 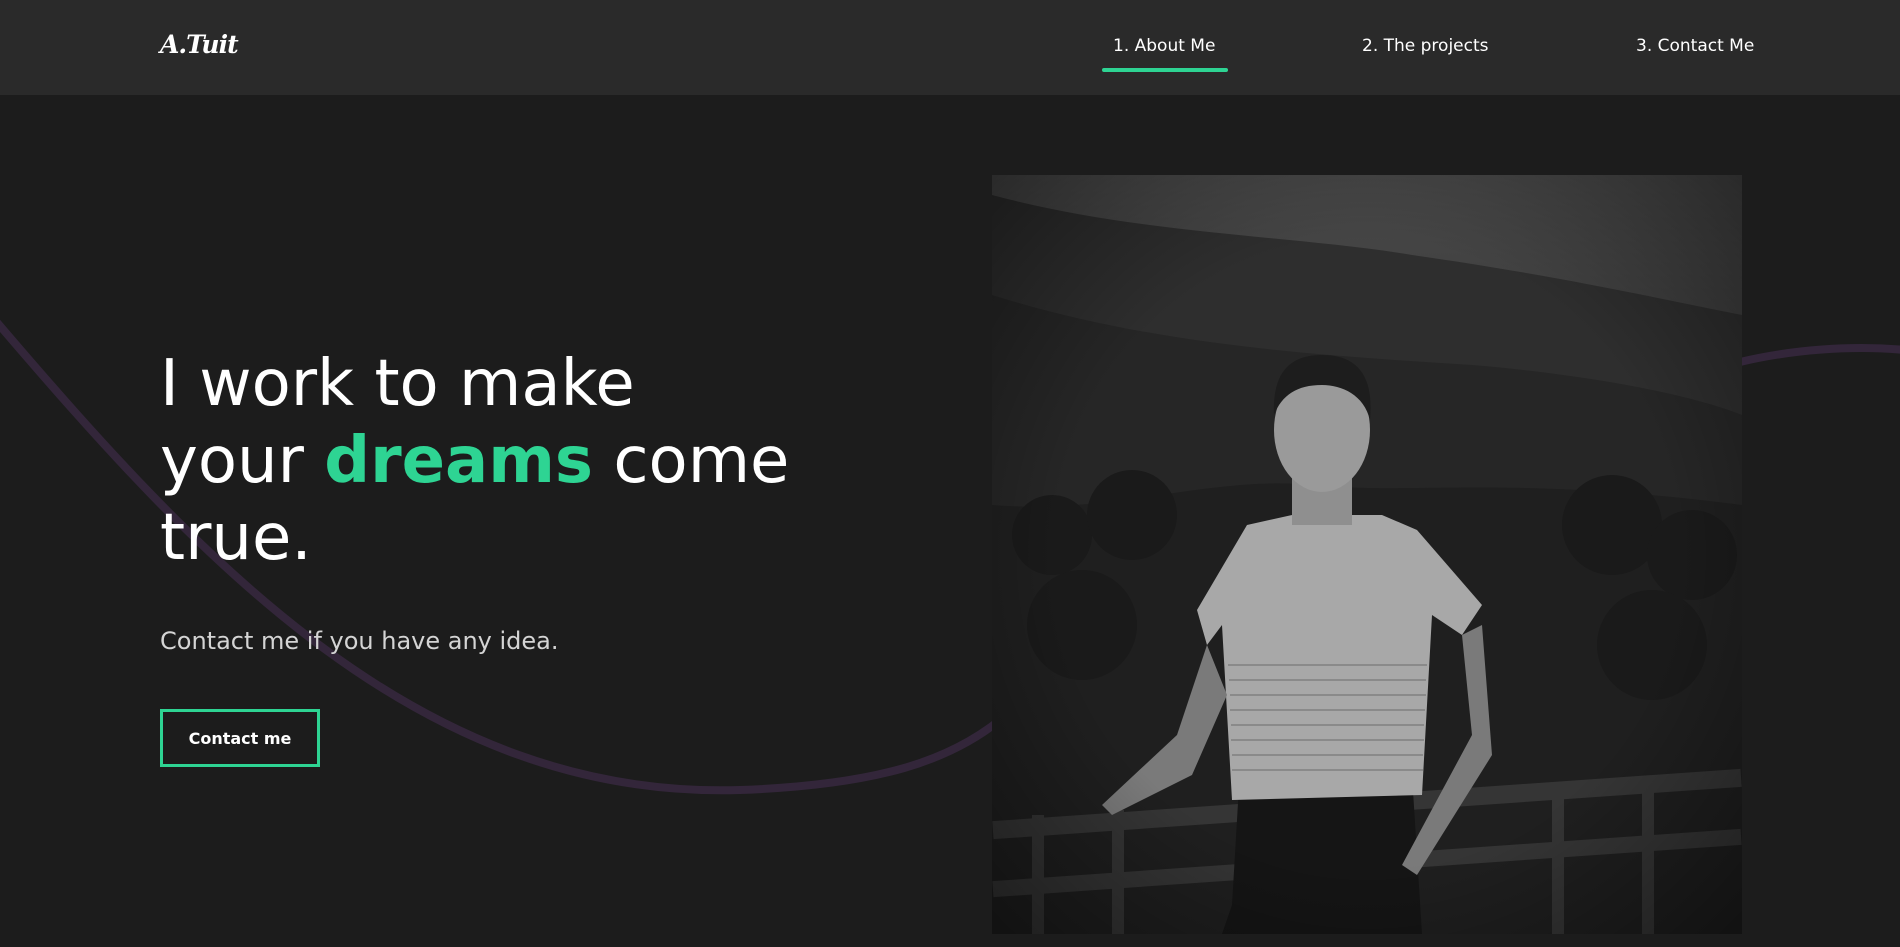 What do you see at coordinates (1165, 70) in the screenshot?
I see `active-nav-indicator` at bounding box center [1165, 70].